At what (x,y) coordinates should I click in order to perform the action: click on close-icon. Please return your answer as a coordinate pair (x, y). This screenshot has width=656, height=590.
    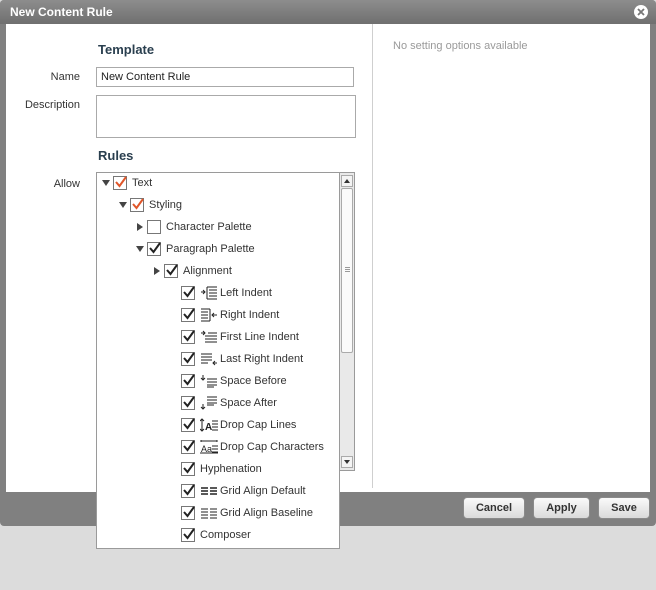
    Looking at the image, I should click on (641, 12).